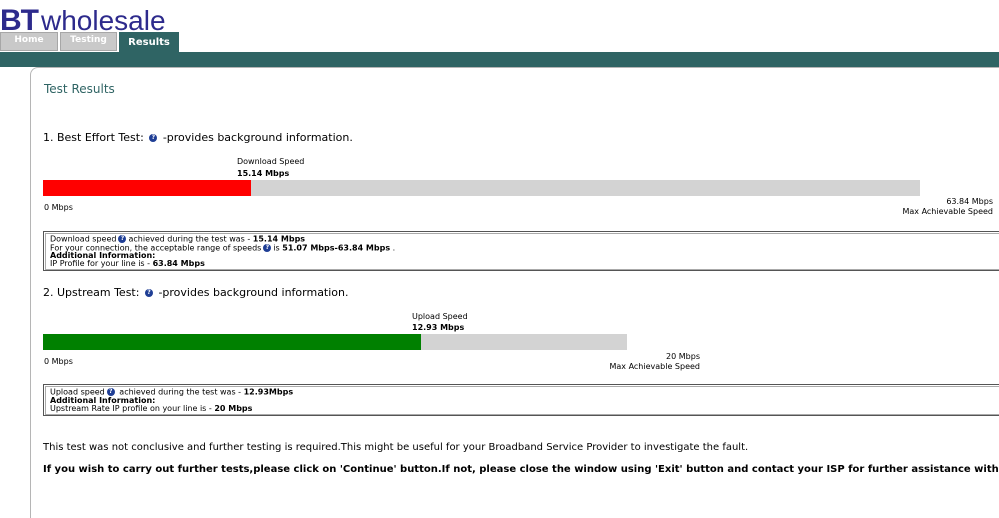 This screenshot has width=999, height=518. What do you see at coordinates (58, 361) in the screenshot?
I see `upload-min-label: 0 Mbps` at bounding box center [58, 361].